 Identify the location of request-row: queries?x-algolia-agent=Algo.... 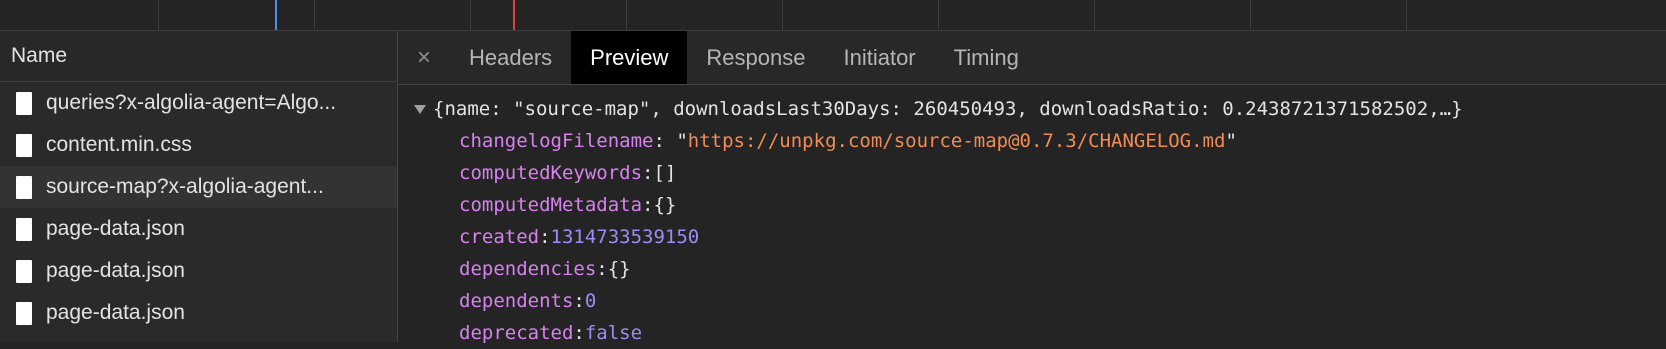
(198, 103).